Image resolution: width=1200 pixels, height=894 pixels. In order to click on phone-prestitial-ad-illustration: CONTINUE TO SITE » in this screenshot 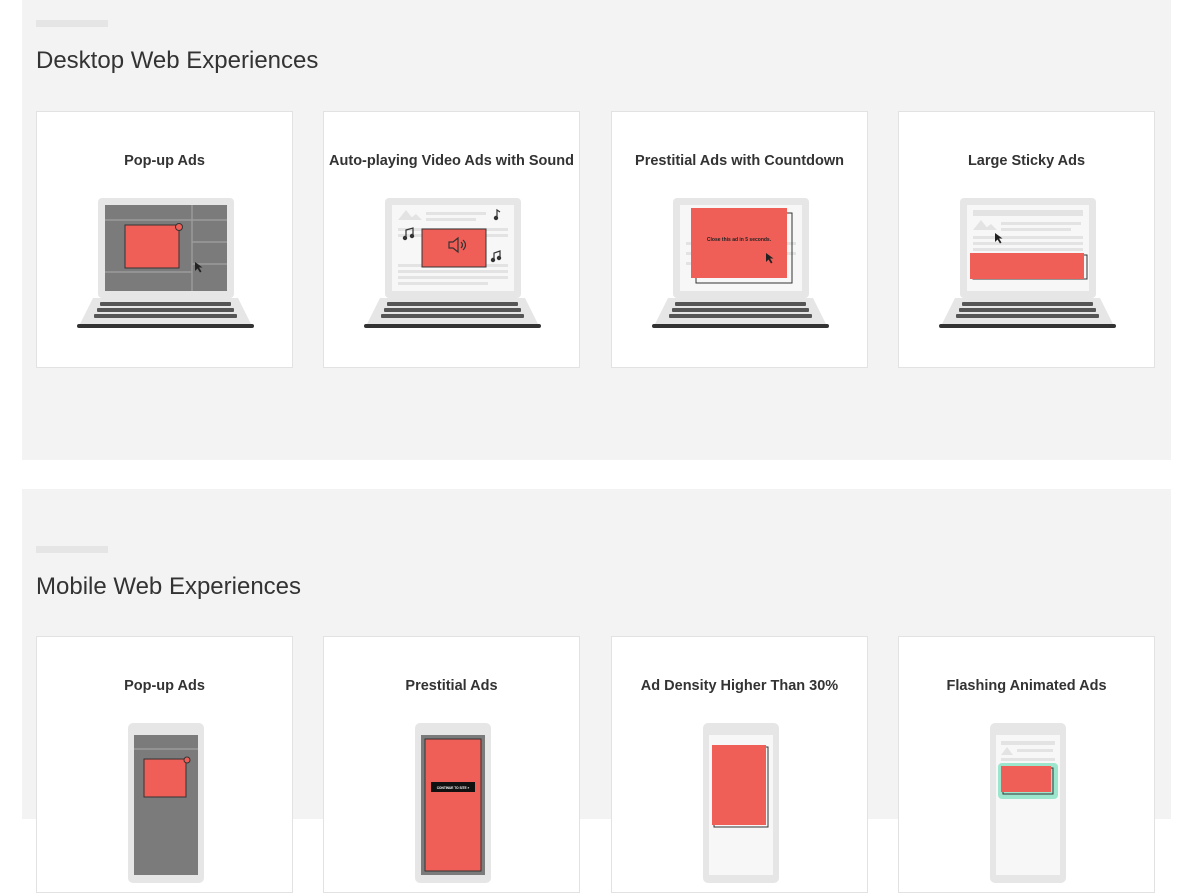, I will do `click(452, 765)`.